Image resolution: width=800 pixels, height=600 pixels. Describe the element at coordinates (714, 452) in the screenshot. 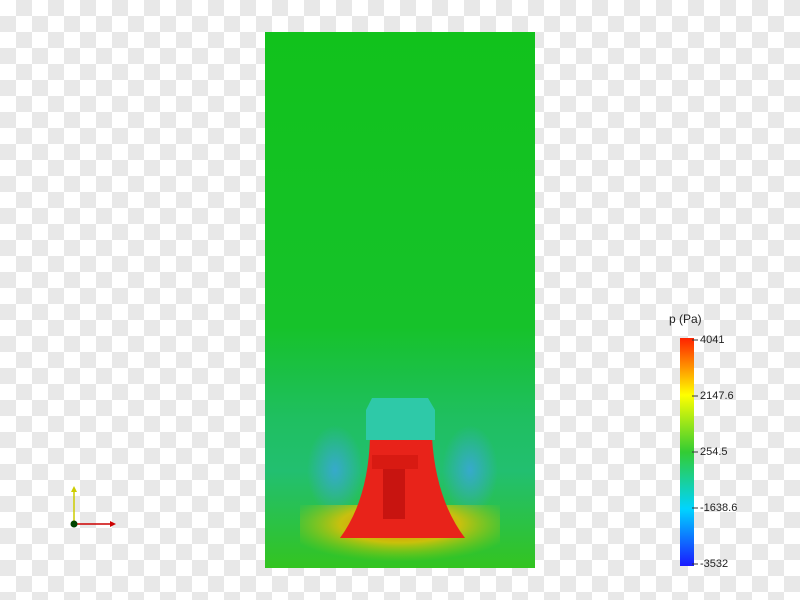

I see `scalar-bar-tick-label: 254.5` at that location.